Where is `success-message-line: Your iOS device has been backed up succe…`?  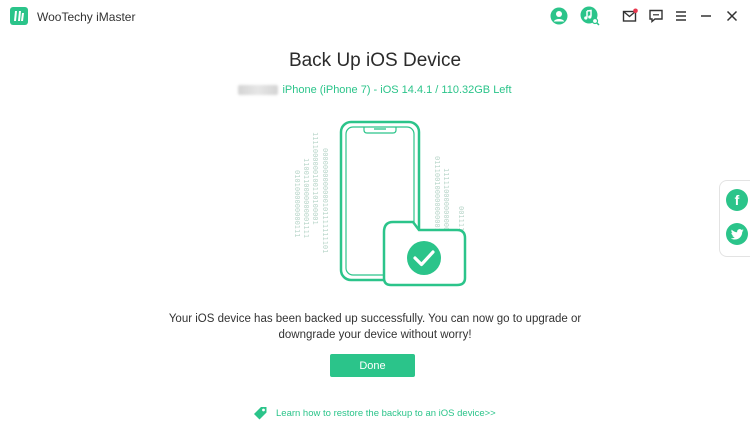 success-message-line: Your iOS device has been backed up succe… is located at coordinates (375, 319).